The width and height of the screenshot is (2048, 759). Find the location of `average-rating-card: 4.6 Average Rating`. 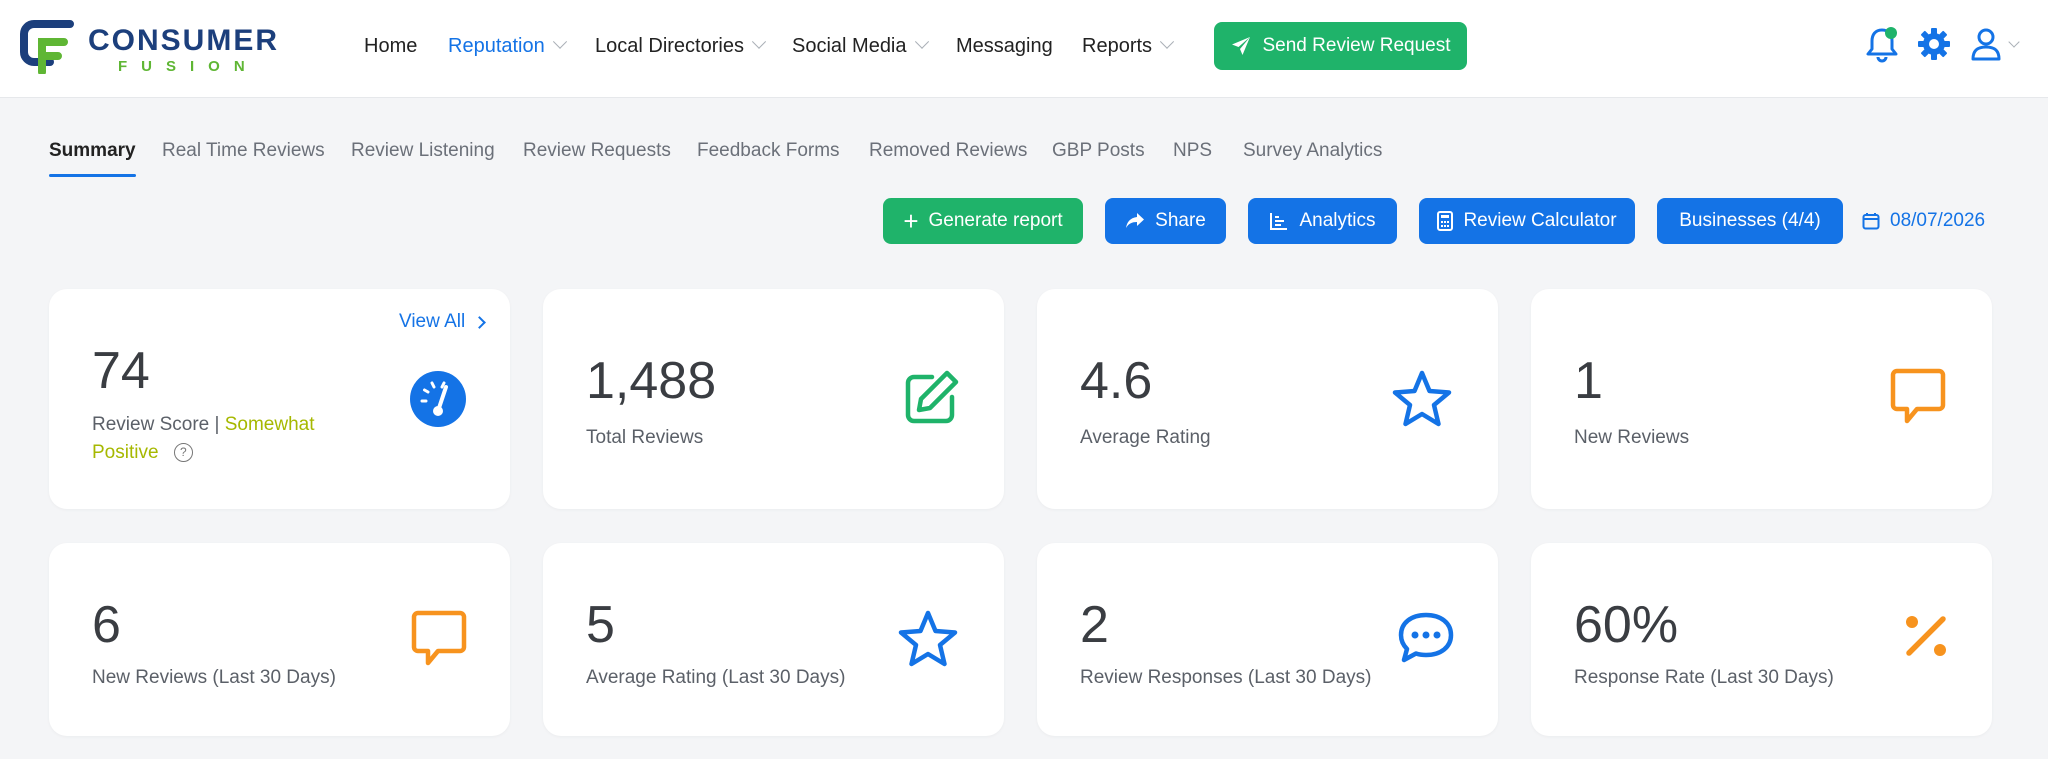

average-rating-card: 4.6 Average Rating is located at coordinates (1267, 399).